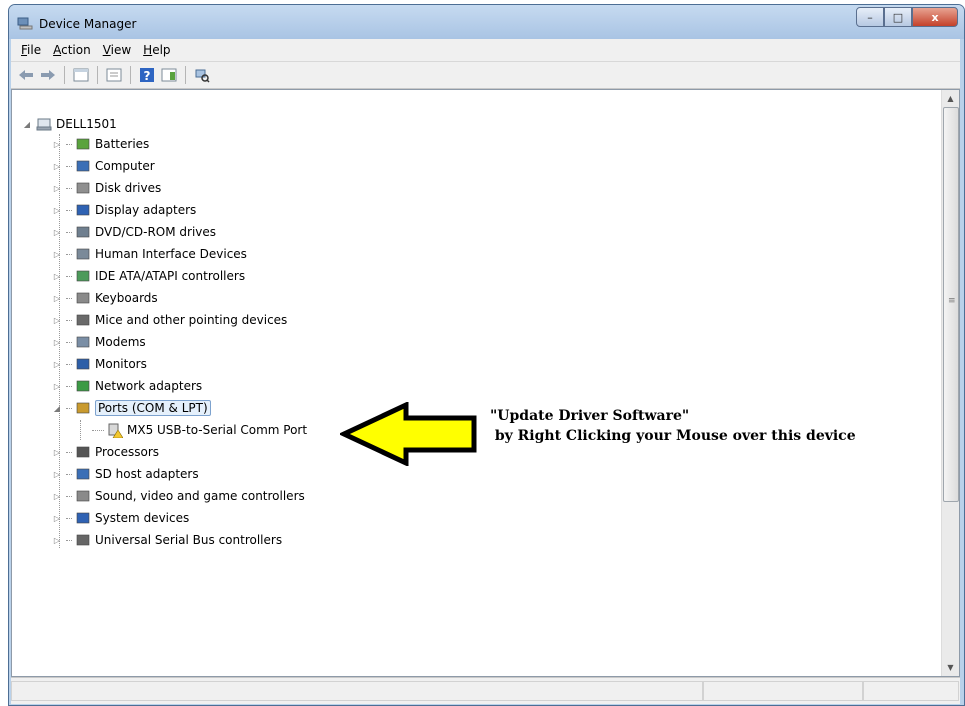 Image resolution: width=965 pixels, height=706 pixels. I want to click on computer-icon, so click(83, 166).